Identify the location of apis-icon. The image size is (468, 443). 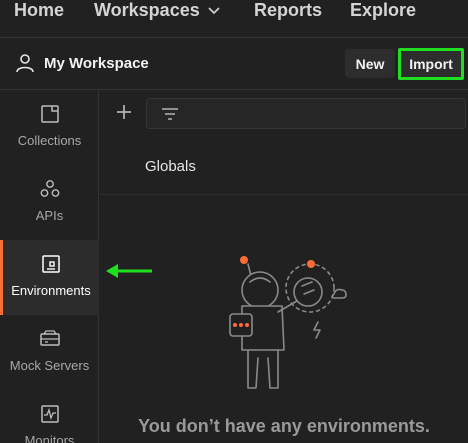
(50, 189).